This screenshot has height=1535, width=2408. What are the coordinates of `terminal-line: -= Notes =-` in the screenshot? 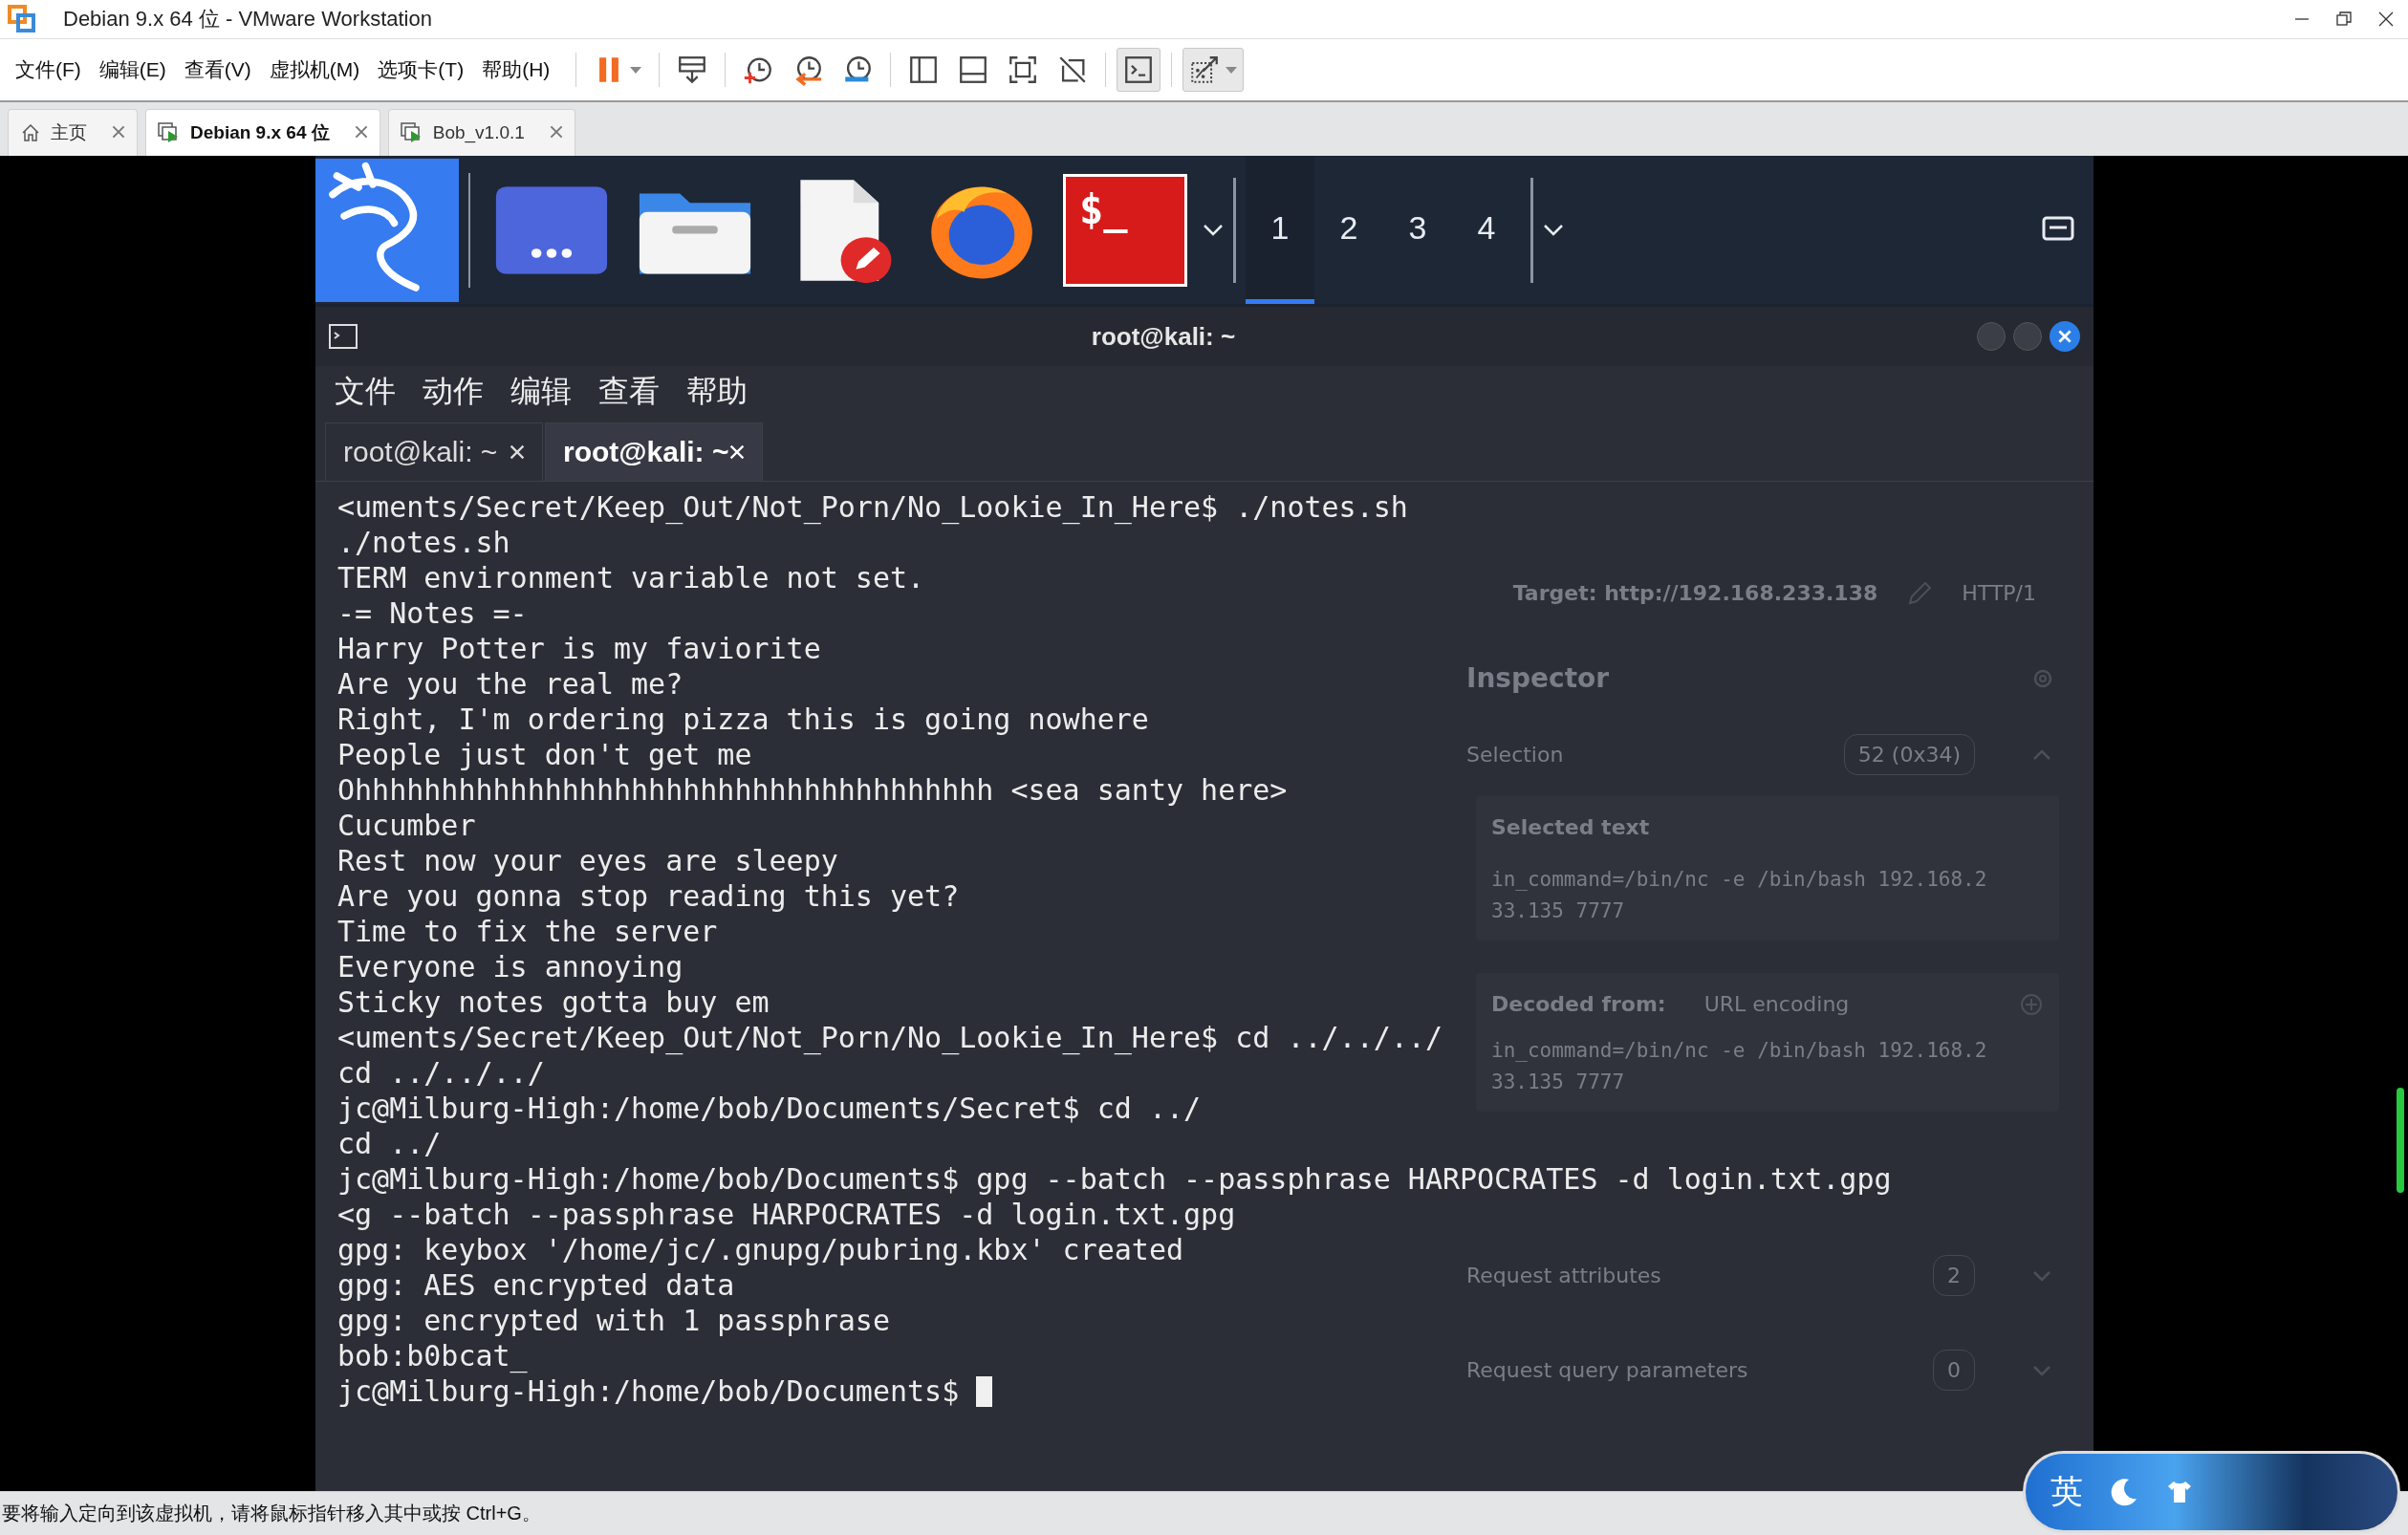 It's located at (432, 613).